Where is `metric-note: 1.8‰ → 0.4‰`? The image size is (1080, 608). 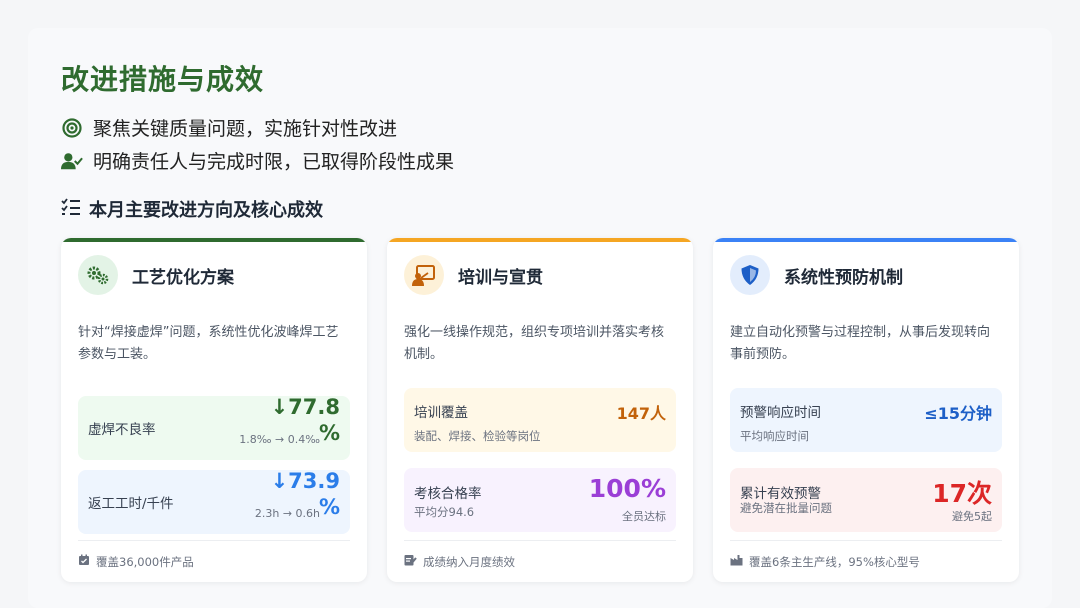
metric-note: 1.8‰ → 0.4‰ is located at coordinates (279, 439).